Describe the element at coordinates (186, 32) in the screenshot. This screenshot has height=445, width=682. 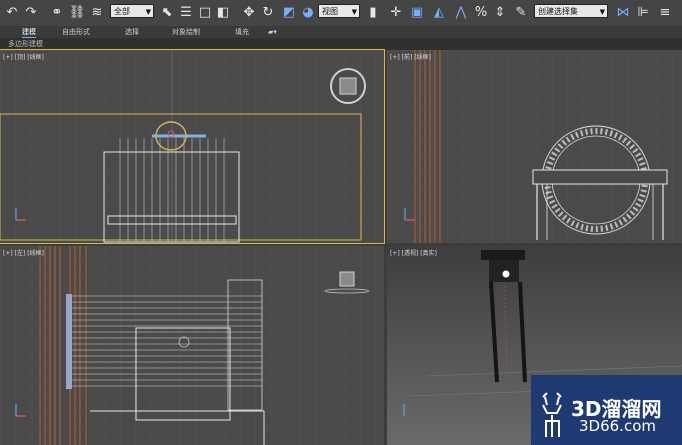
I see `tab-object-paint: 对象绘制` at that location.